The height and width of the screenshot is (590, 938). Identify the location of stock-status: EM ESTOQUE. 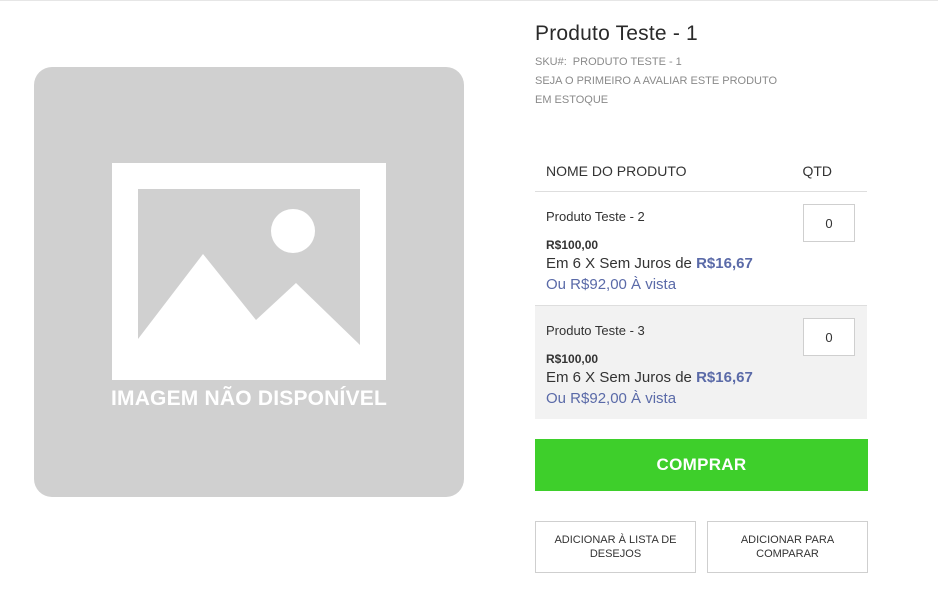
(572, 100).